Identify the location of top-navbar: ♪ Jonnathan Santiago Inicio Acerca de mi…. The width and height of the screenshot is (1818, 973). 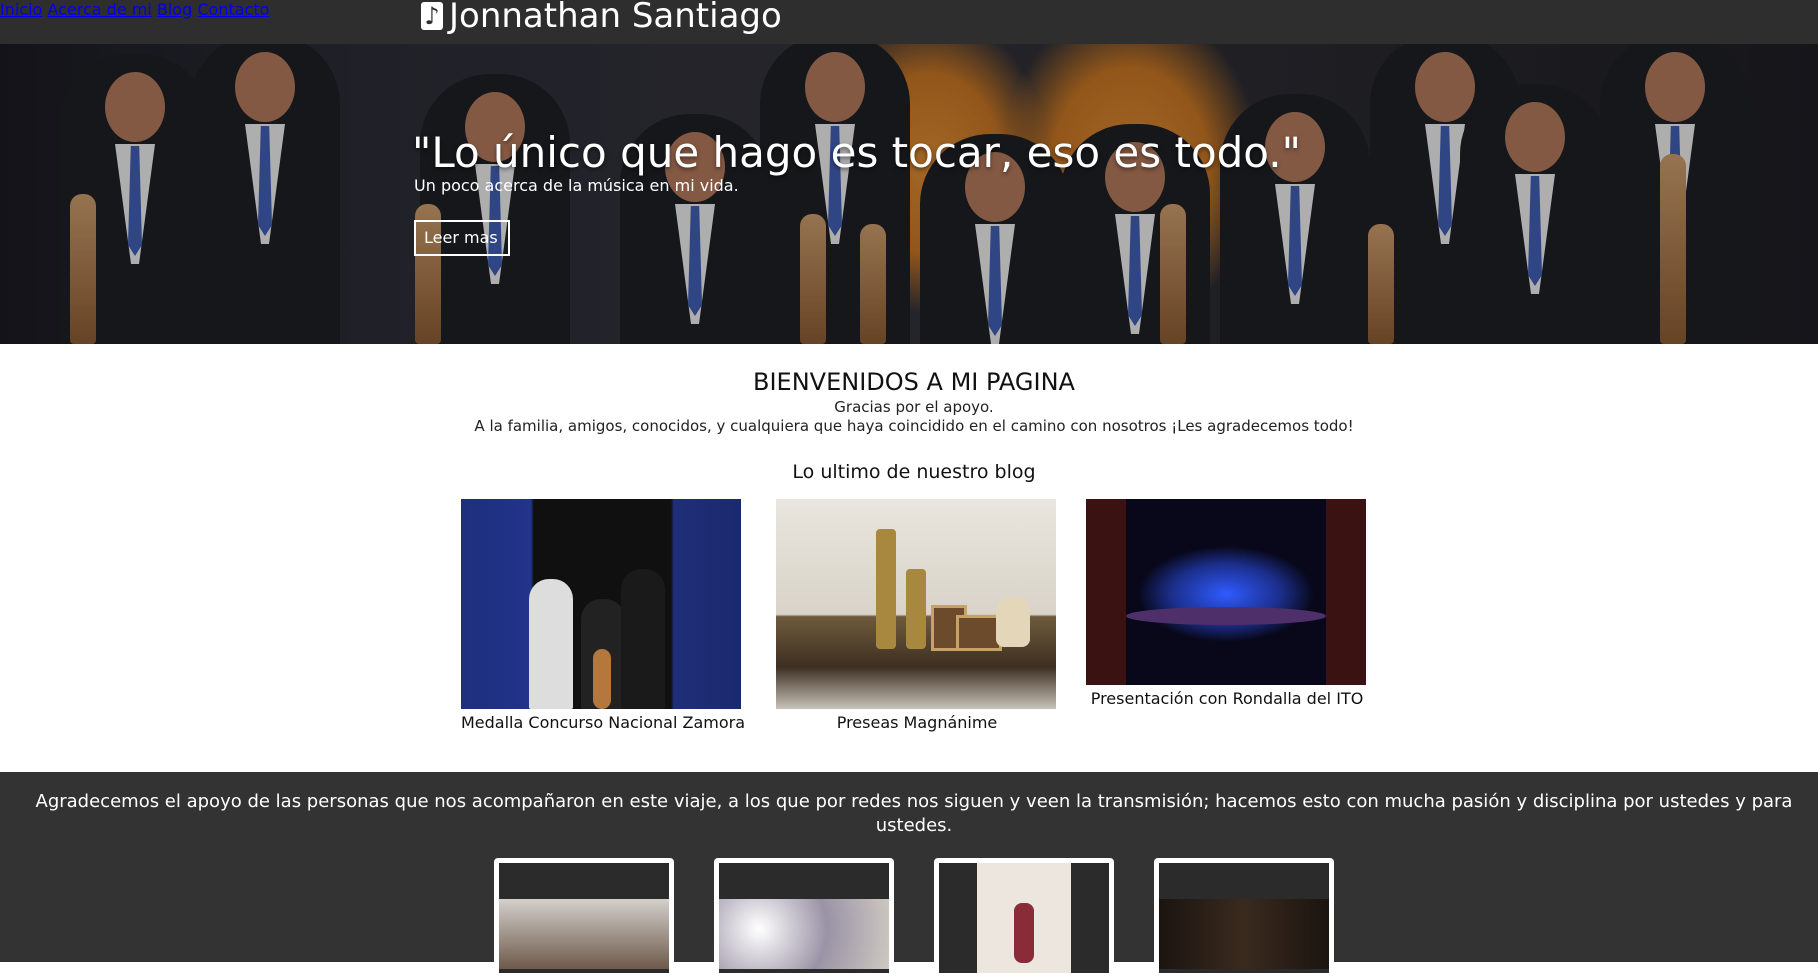
(909, 22).